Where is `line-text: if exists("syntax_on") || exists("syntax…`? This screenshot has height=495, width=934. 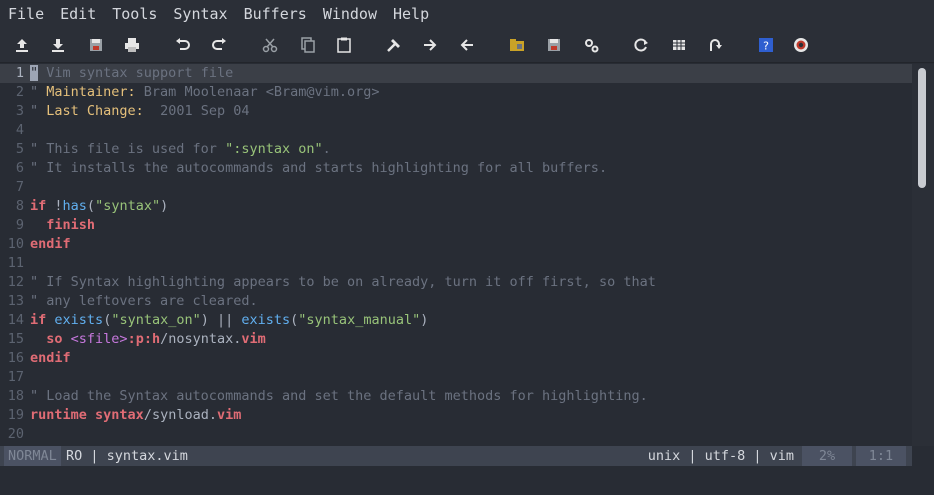 line-text: if exists("syntax_on") || exists("syntax… is located at coordinates (229, 320).